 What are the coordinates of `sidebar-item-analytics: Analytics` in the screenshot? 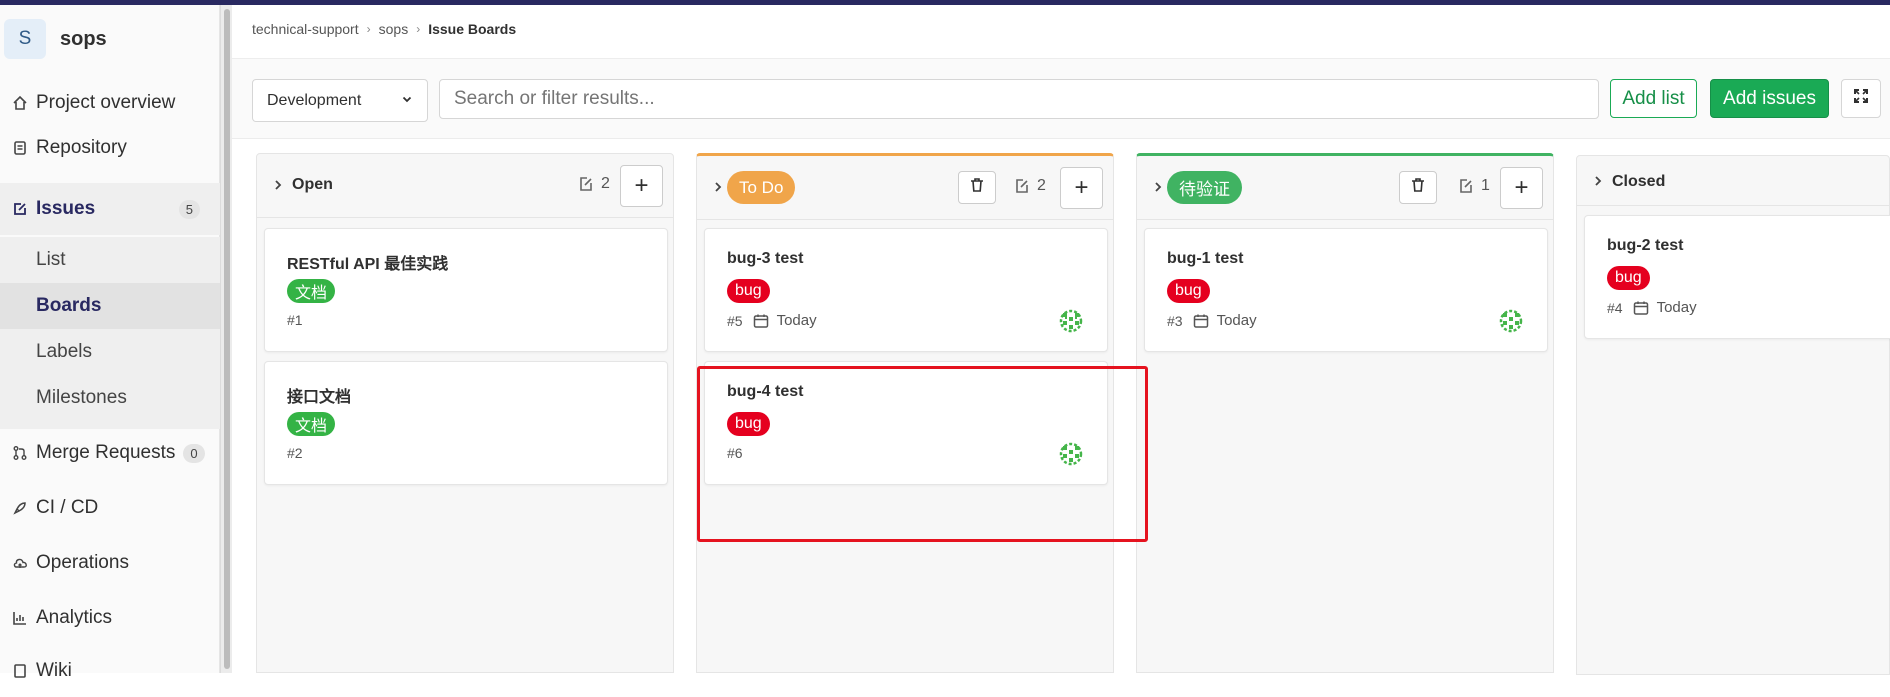 It's located at (110, 618).